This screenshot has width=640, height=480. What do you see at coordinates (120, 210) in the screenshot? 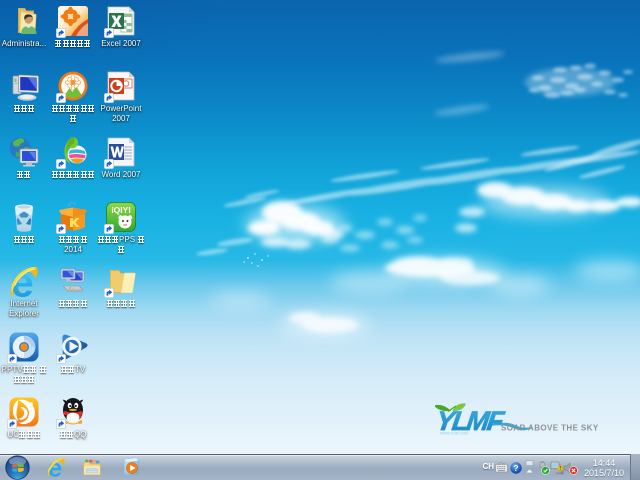
I see `svg-text: iQIYI` at bounding box center [120, 210].